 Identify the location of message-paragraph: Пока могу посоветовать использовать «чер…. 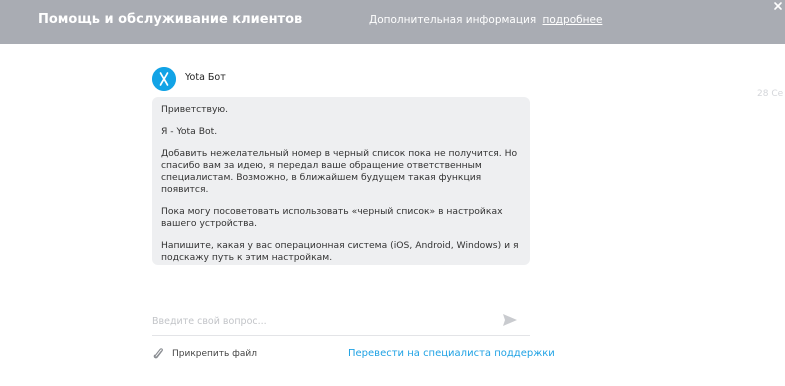
(332, 217).